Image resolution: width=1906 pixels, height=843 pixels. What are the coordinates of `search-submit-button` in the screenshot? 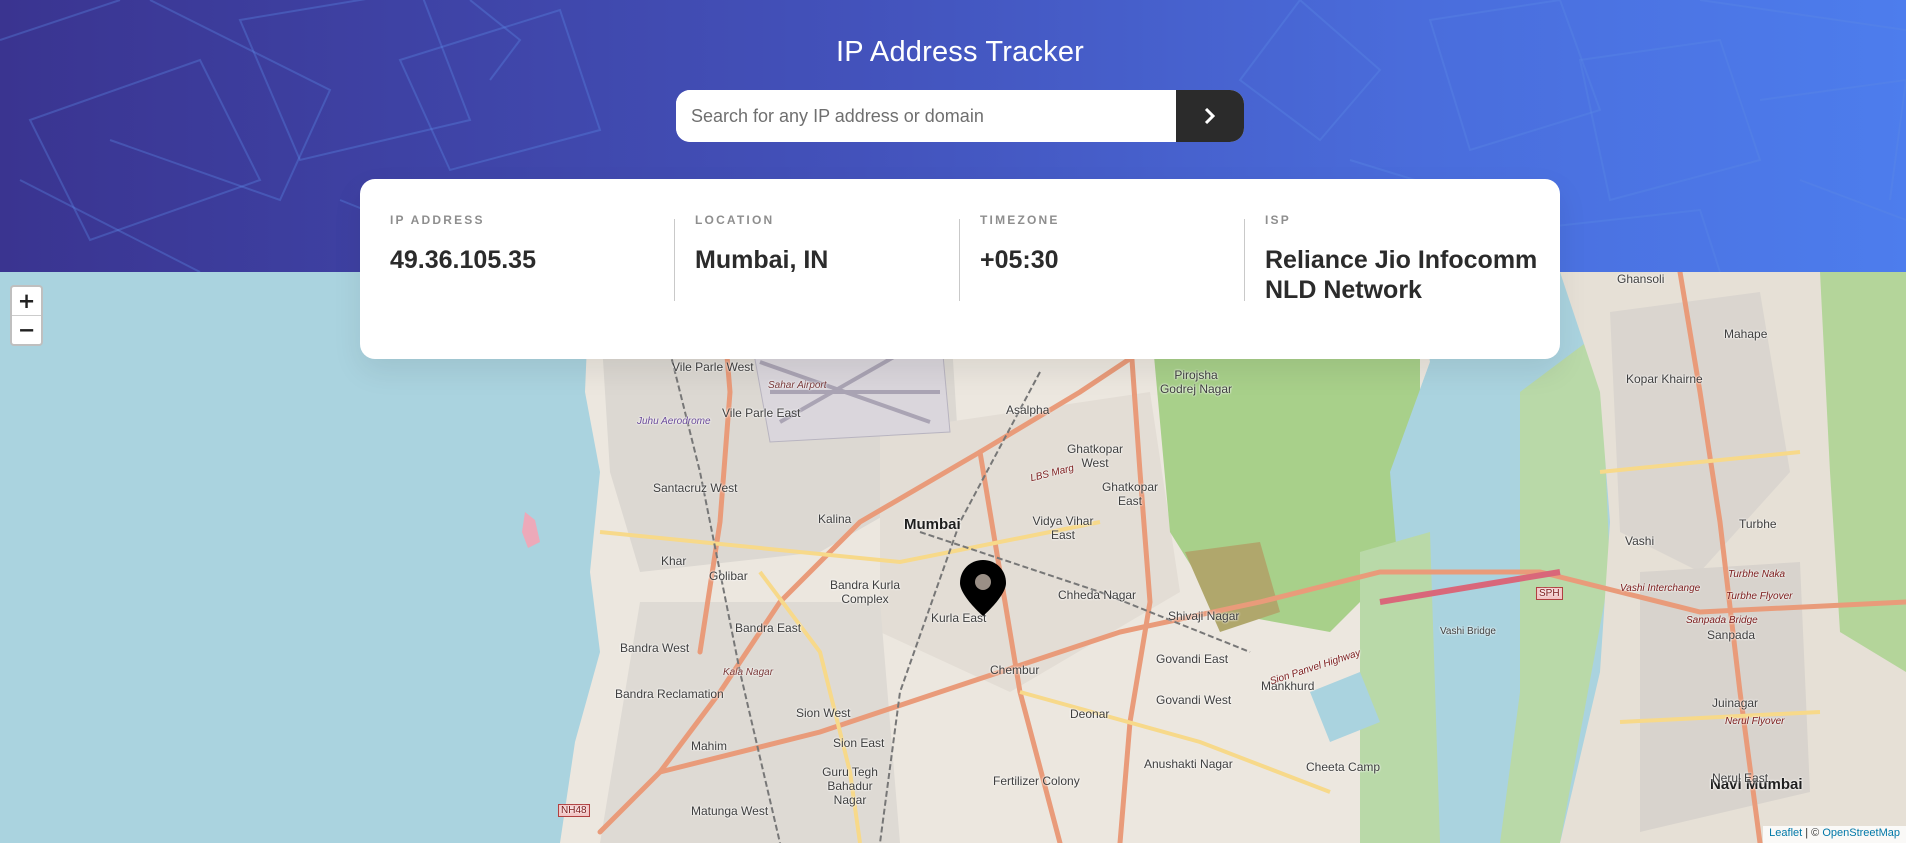 It's located at (1210, 116).